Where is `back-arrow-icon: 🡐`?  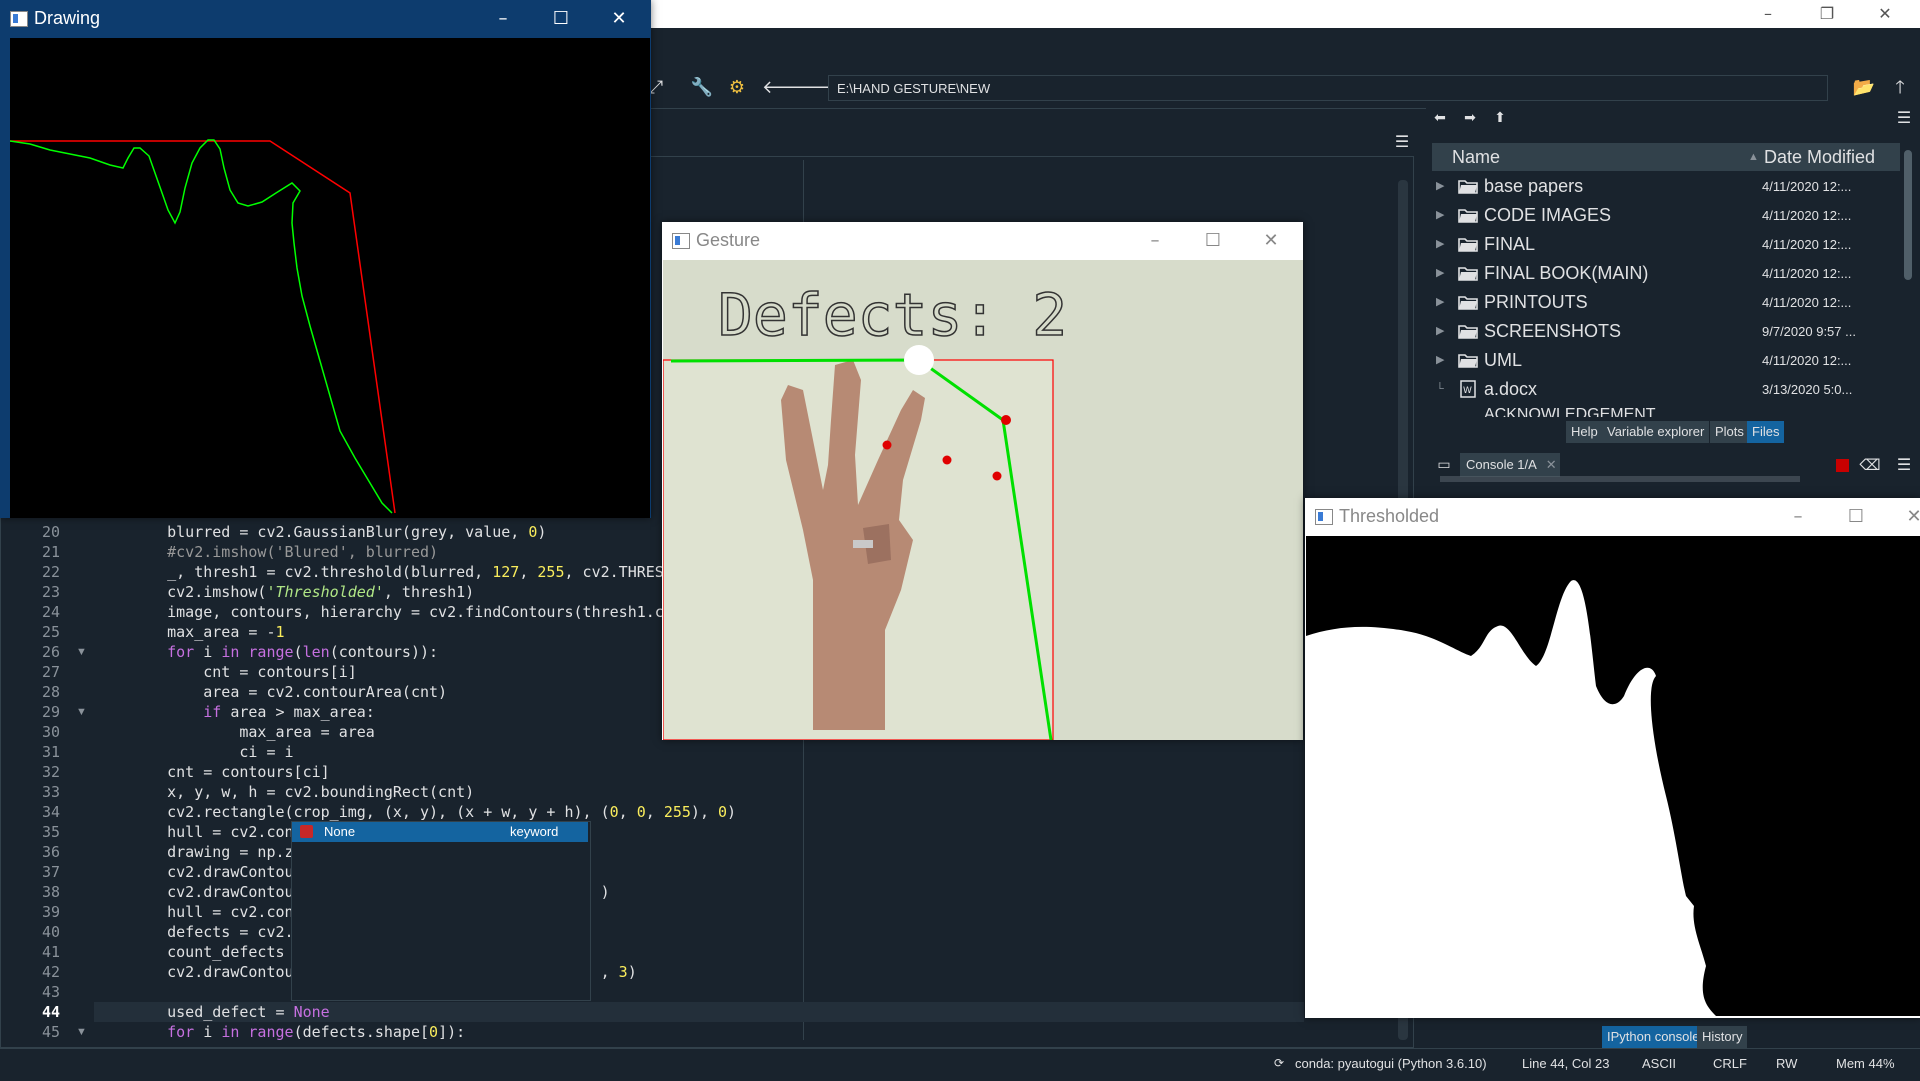
back-arrow-icon: 🡐 is located at coordinates (786, 88).